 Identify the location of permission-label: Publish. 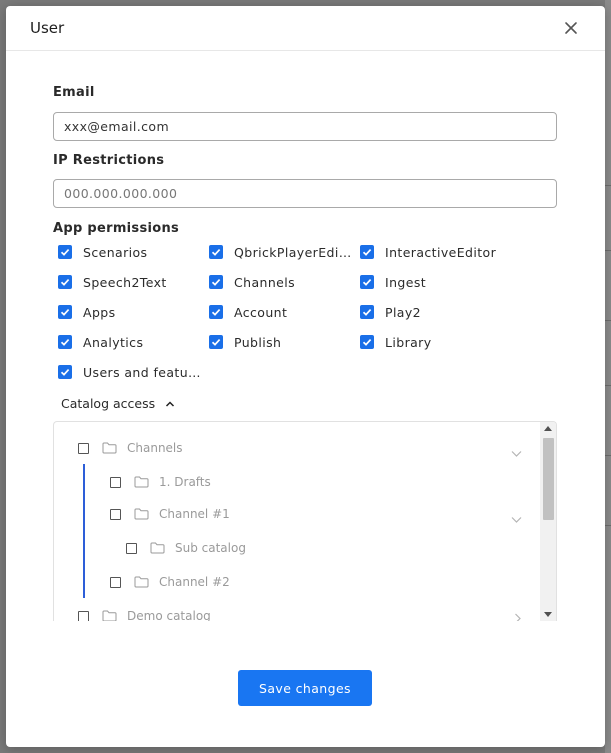
(258, 342).